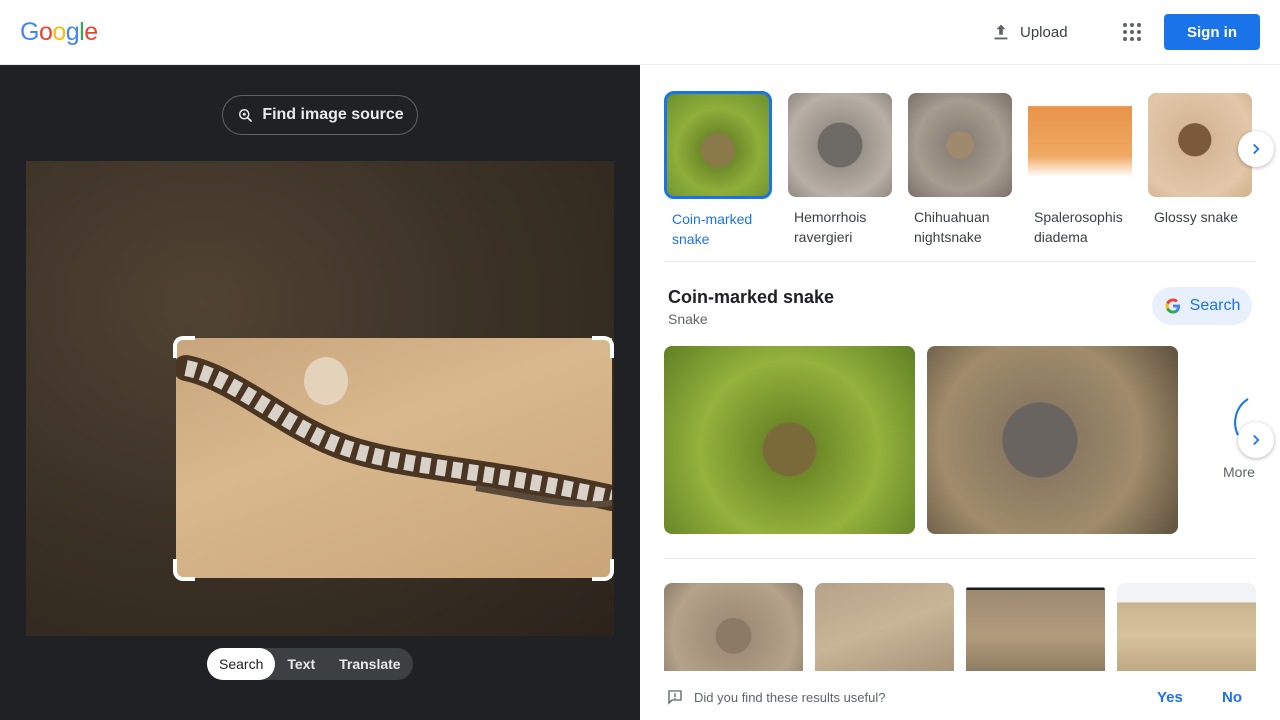 Image resolution: width=1280 pixels, height=720 pixels. I want to click on match-label: Coin-marked snake, so click(712, 229).